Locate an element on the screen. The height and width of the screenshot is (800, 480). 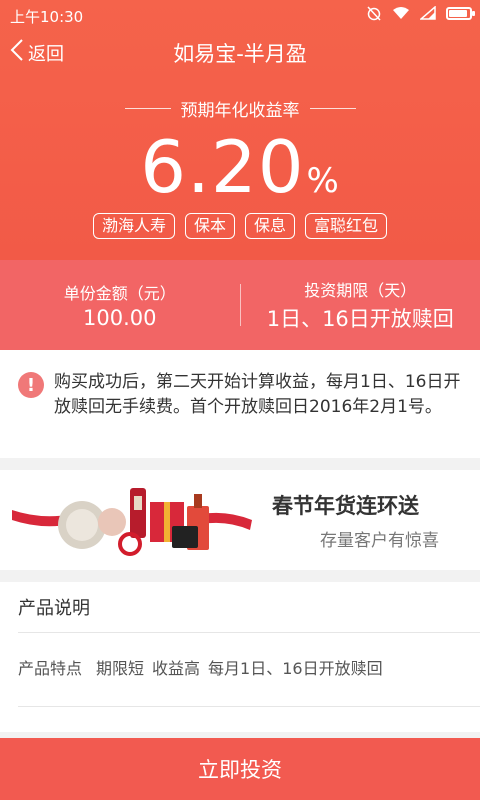
rate-number: 6.20 is located at coordinates (222, 167).